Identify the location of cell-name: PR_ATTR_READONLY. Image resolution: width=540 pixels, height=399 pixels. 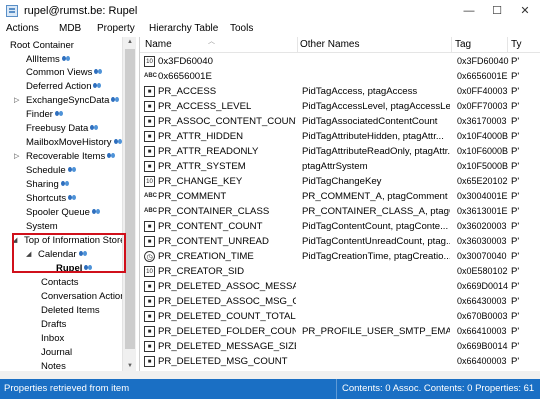
(208, 151).